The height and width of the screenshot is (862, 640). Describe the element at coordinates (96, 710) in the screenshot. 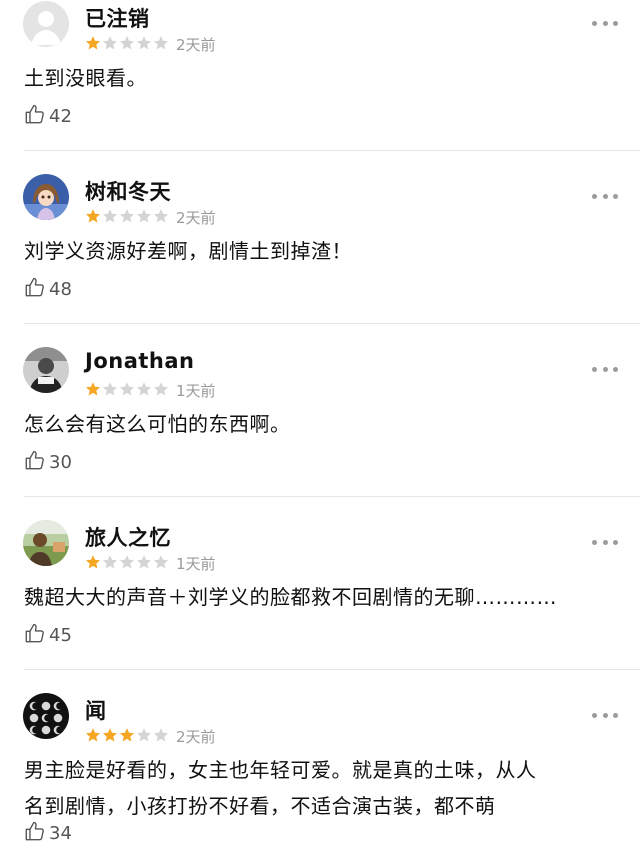

I see `username: 闻` at that location.